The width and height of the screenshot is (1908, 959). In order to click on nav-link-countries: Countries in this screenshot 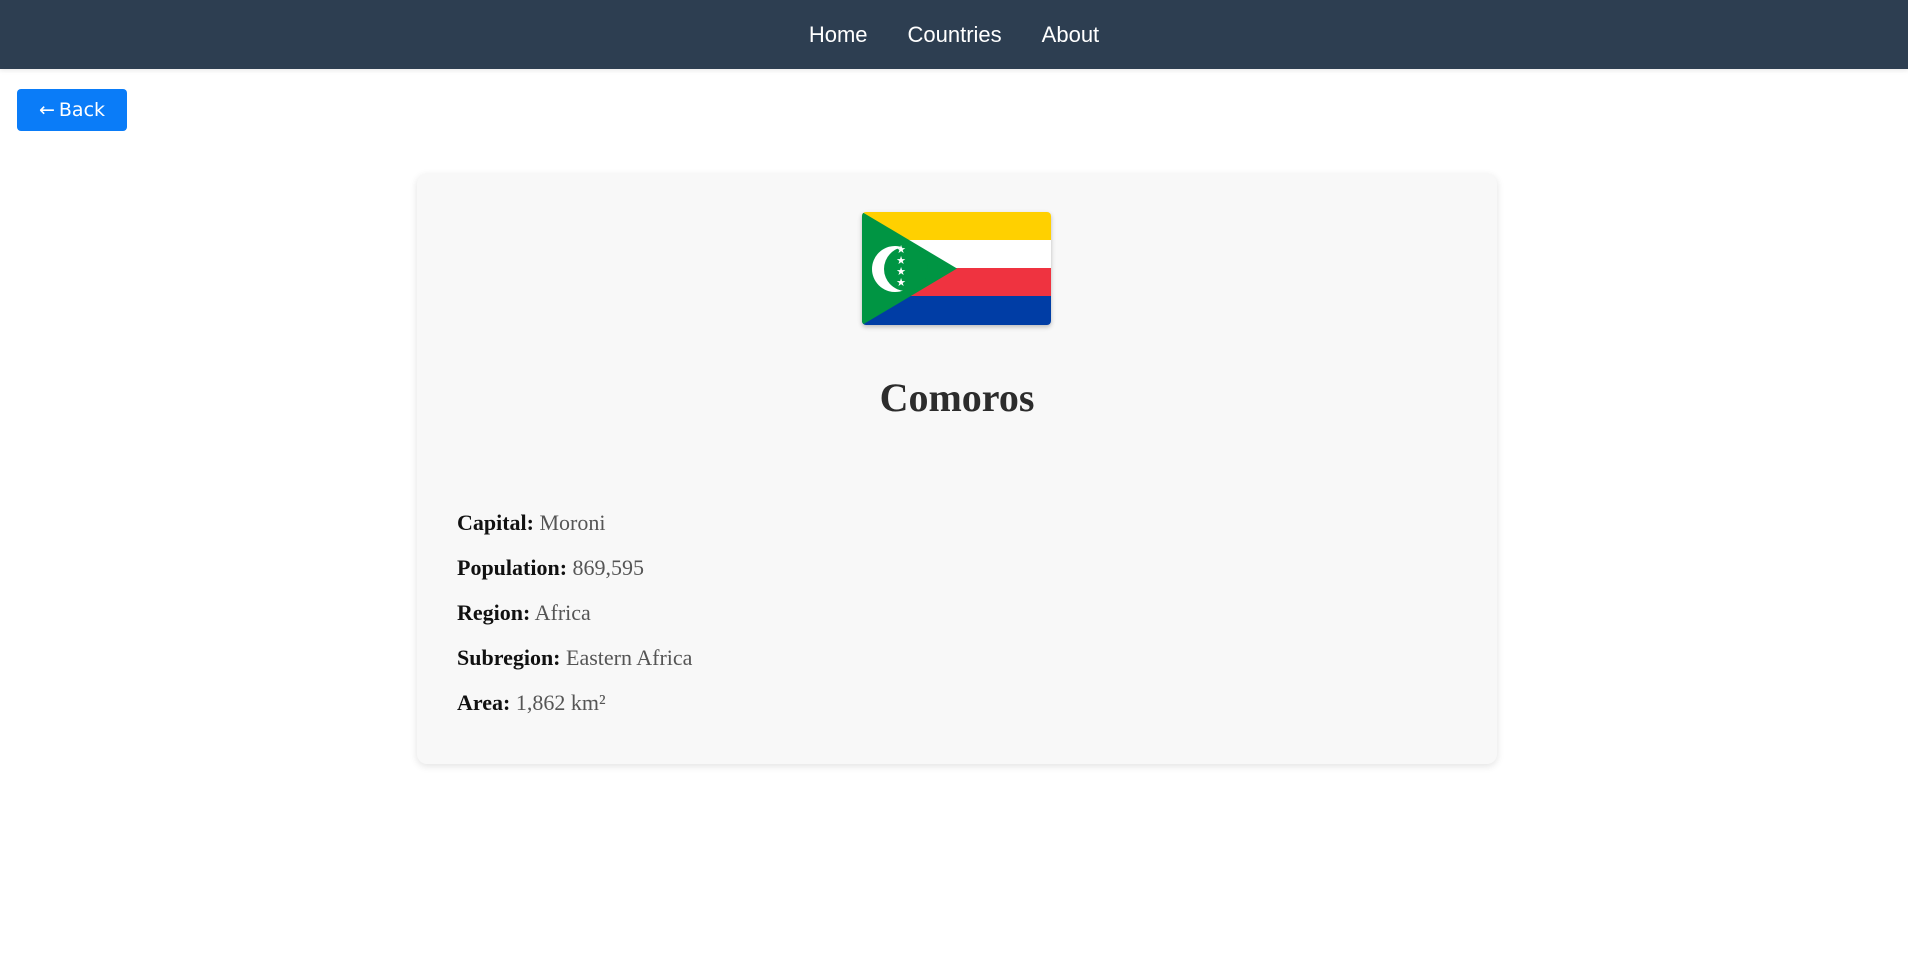, I will do `click(955, 35)`.